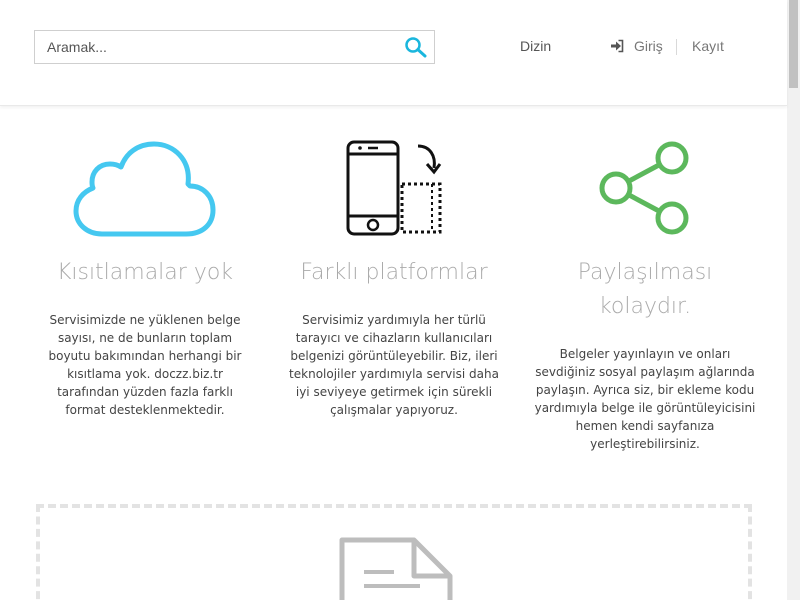  What do you see at coordinates (676, 47) in the screenshot?
I see `nav-divider` at bounding box center [676, 47].